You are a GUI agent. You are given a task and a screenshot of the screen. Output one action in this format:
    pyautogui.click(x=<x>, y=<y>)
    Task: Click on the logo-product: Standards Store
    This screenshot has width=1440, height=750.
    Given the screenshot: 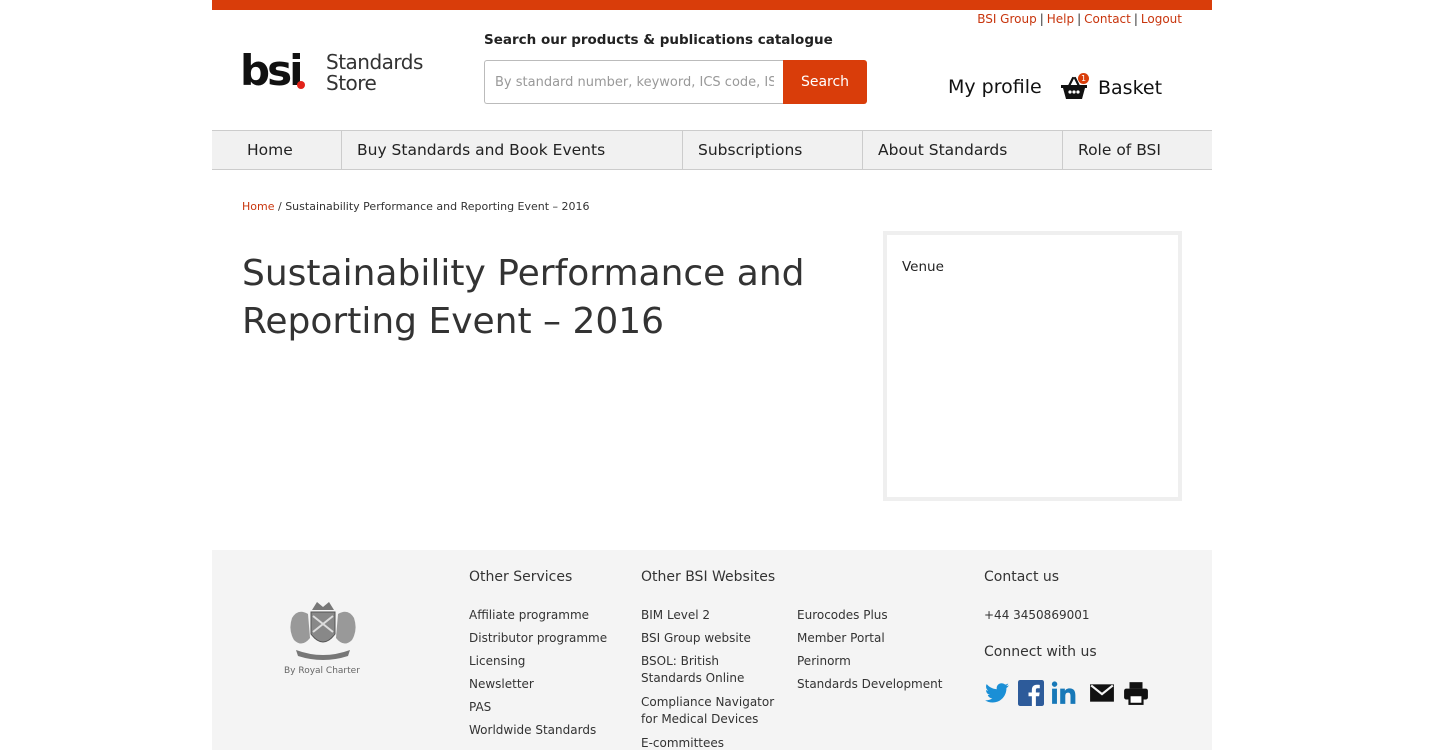 What is the action you would take?
    pyautogui.click(x=374, y=73)
    